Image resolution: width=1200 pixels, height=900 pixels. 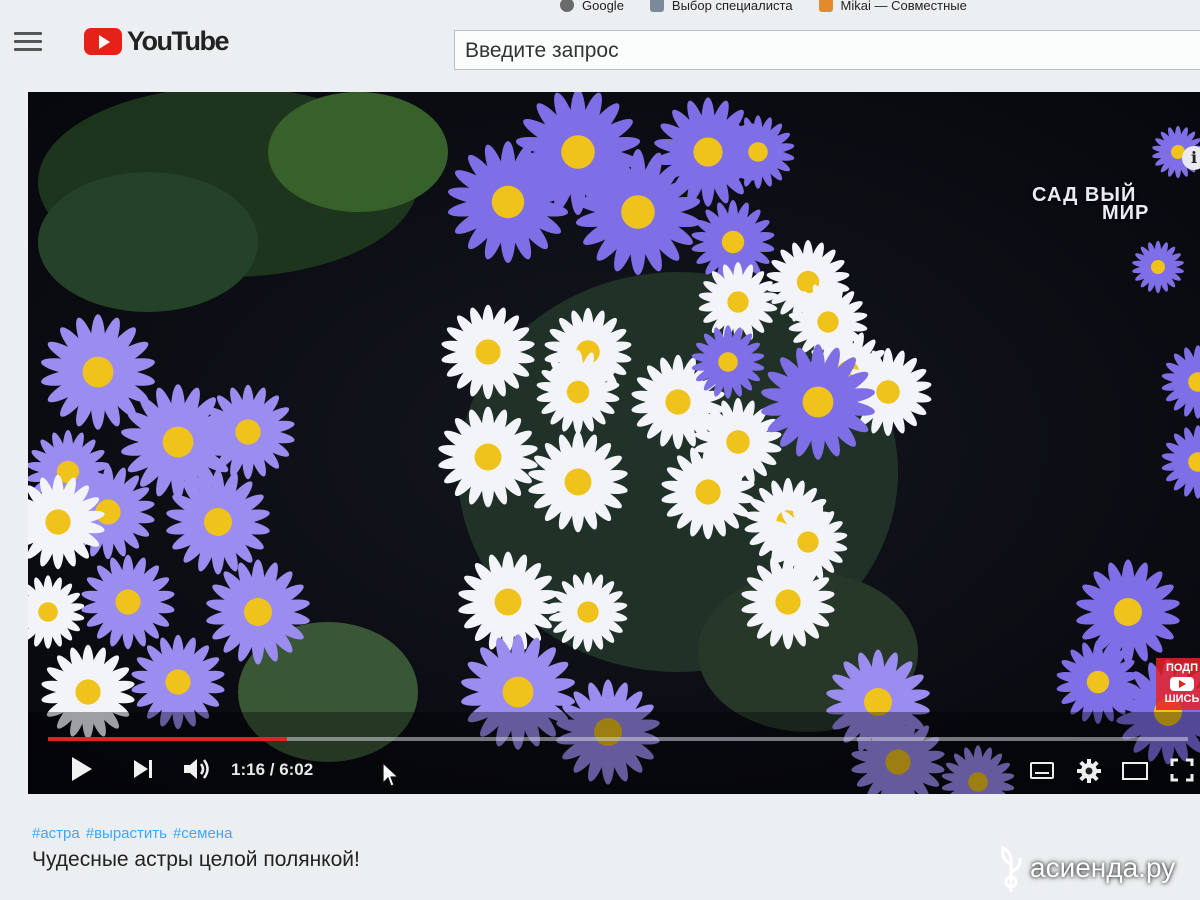 What do you see at coordinates (82, 769) in the screenshot?
I see `play-icon` at bounding box center [82, 769].